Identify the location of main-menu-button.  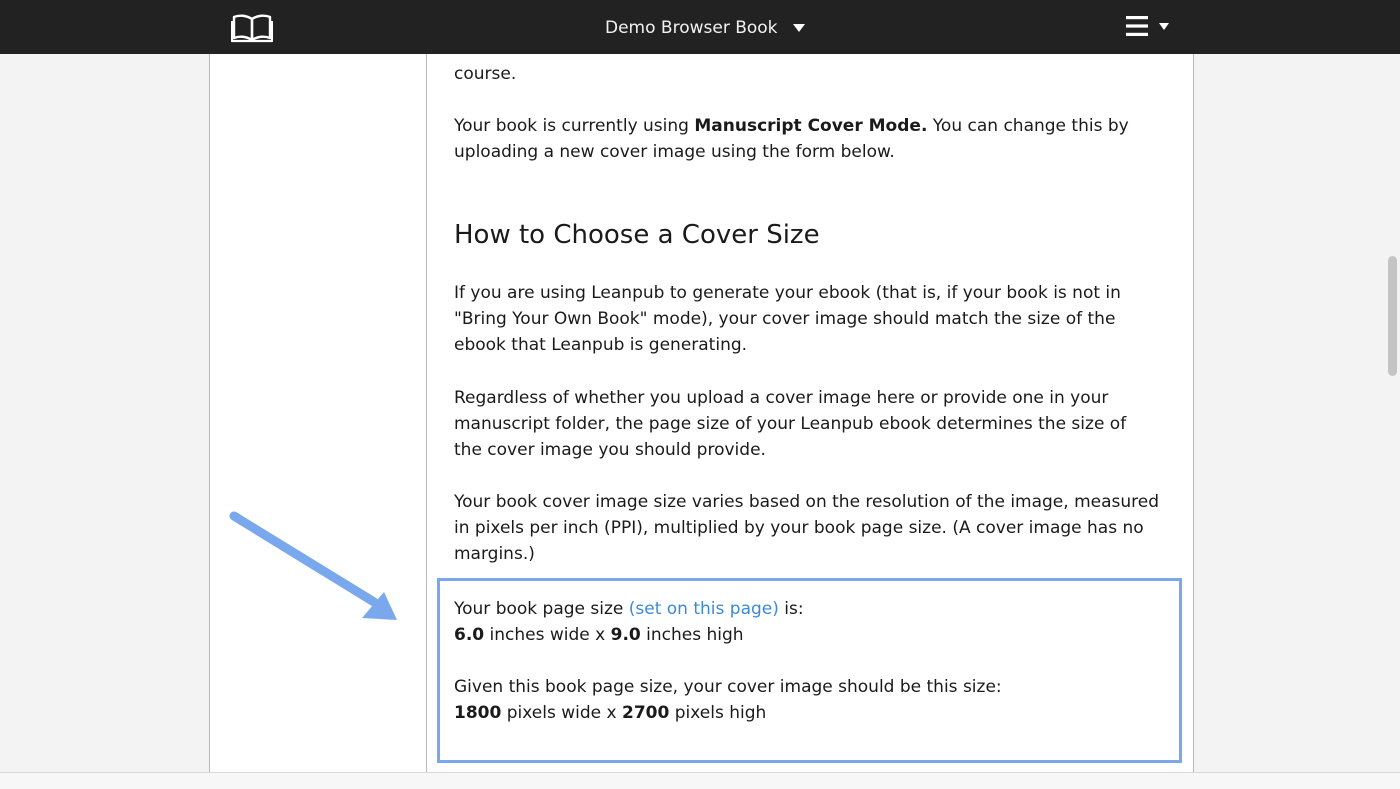
(1147, 26).